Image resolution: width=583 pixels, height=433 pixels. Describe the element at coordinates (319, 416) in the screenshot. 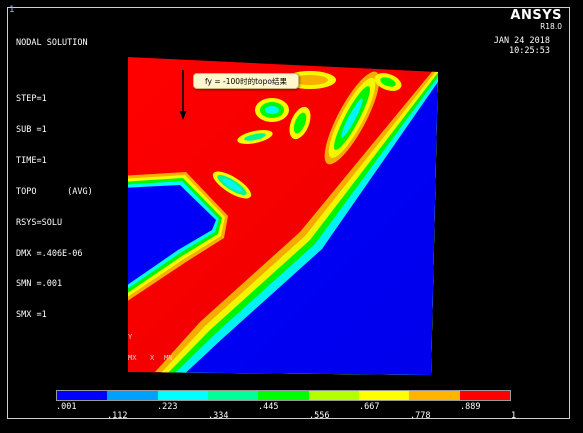

I see `legend-label-upper-3: .556` at that location.